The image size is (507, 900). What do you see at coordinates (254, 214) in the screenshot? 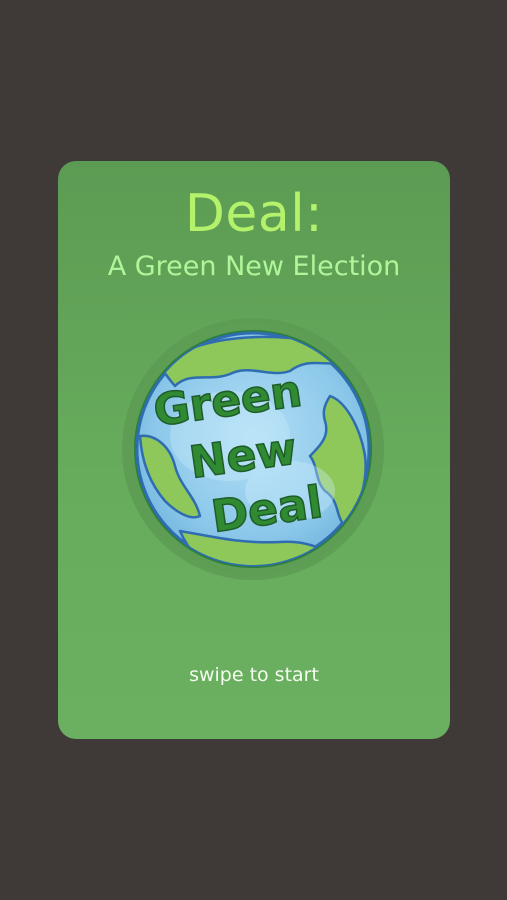
I see `game-title: Deal:` at bounding box center [254, 214].